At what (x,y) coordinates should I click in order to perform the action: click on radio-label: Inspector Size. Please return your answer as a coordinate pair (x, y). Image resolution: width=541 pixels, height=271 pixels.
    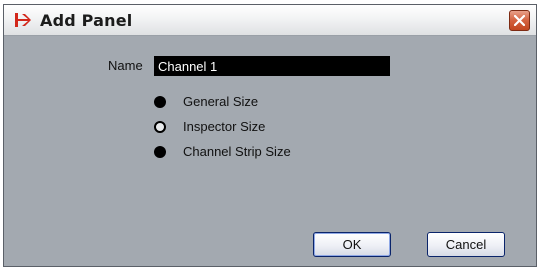
    Looking at the image, I should click on (224, 126).